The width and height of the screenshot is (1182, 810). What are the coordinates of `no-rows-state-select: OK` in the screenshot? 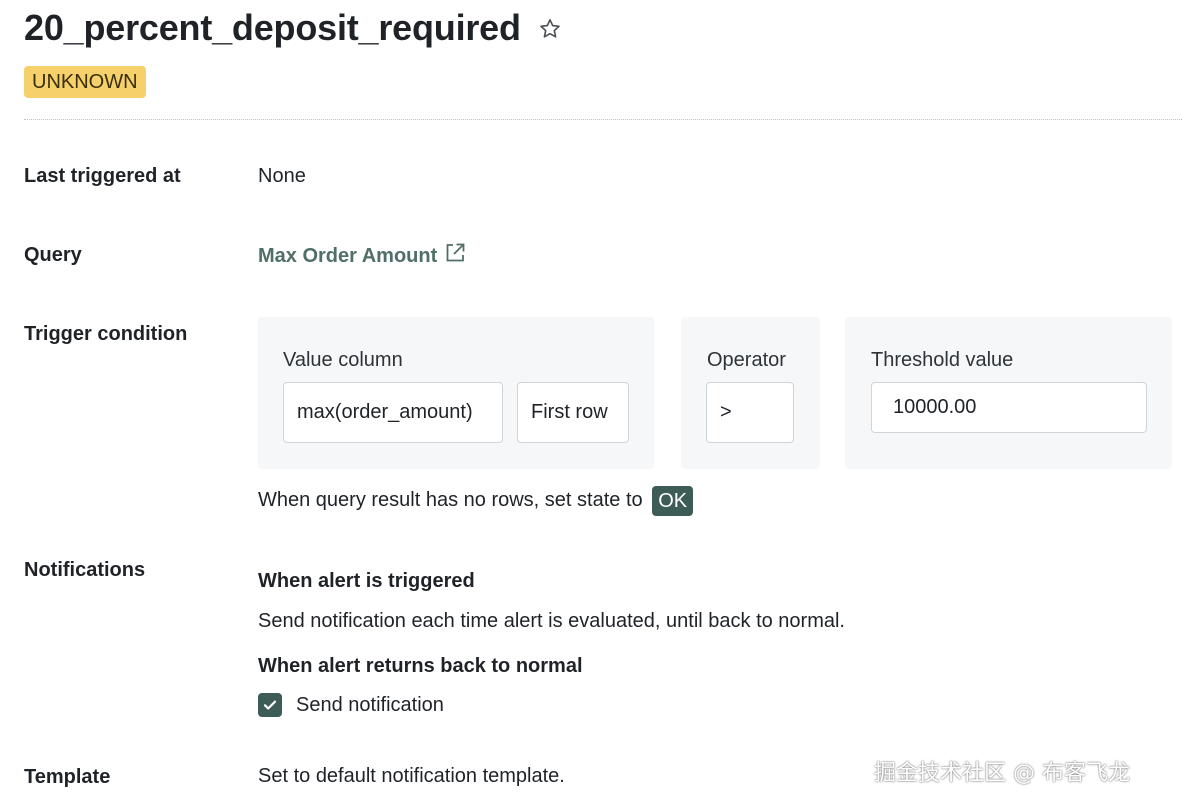 It's located at (673, 500).